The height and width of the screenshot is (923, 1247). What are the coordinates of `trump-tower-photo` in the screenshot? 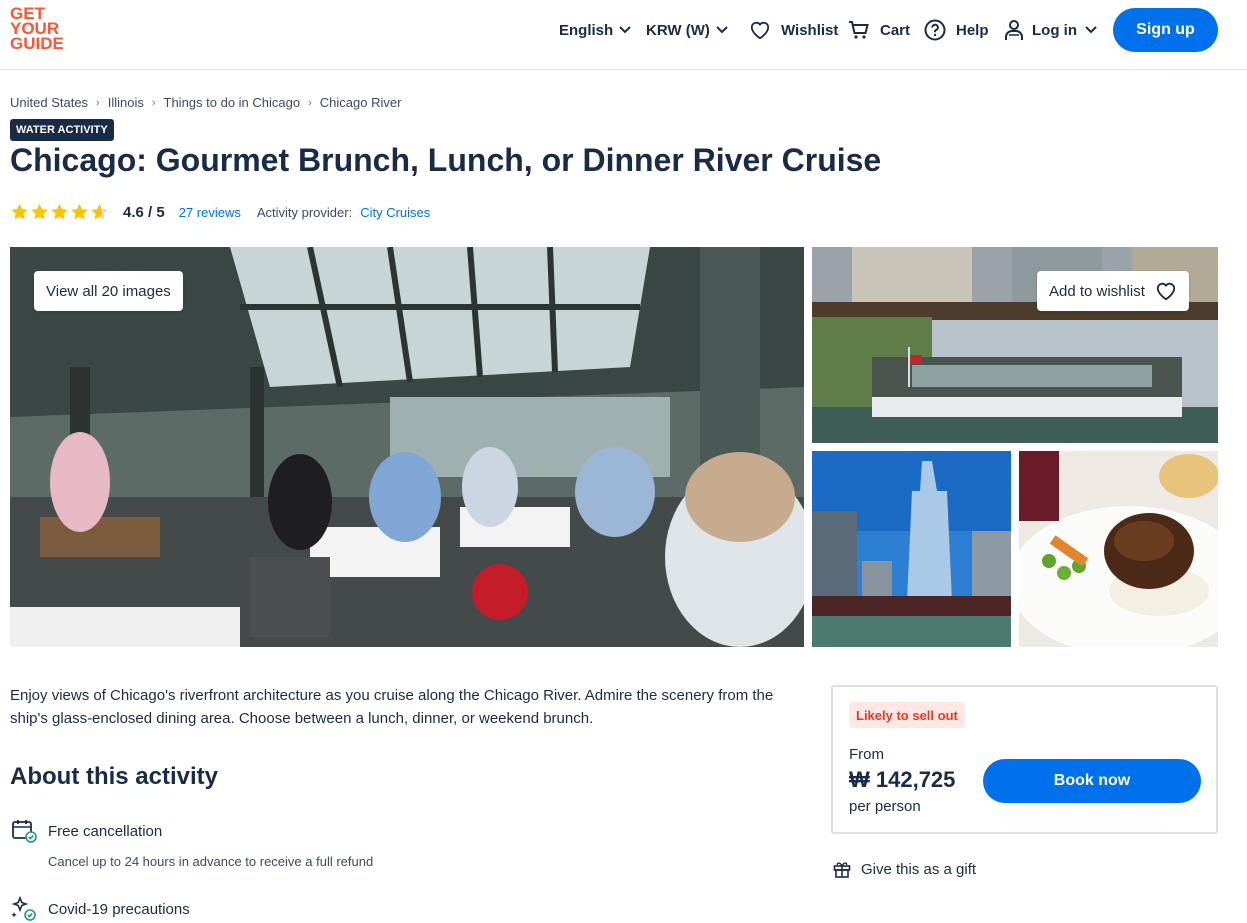 It's located at (911, 549).